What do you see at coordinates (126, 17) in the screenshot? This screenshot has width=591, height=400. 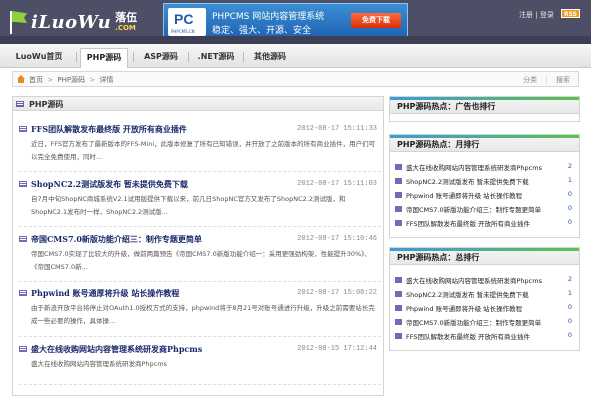 I see `logo-cn: 落伍` at bounding box center [126, 17].